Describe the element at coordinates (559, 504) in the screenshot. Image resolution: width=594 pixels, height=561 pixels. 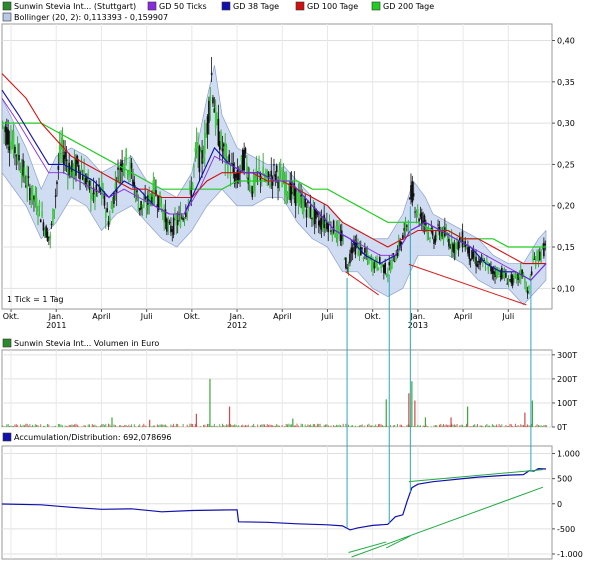
I see `accumulation-tick-label: 0` at that location.